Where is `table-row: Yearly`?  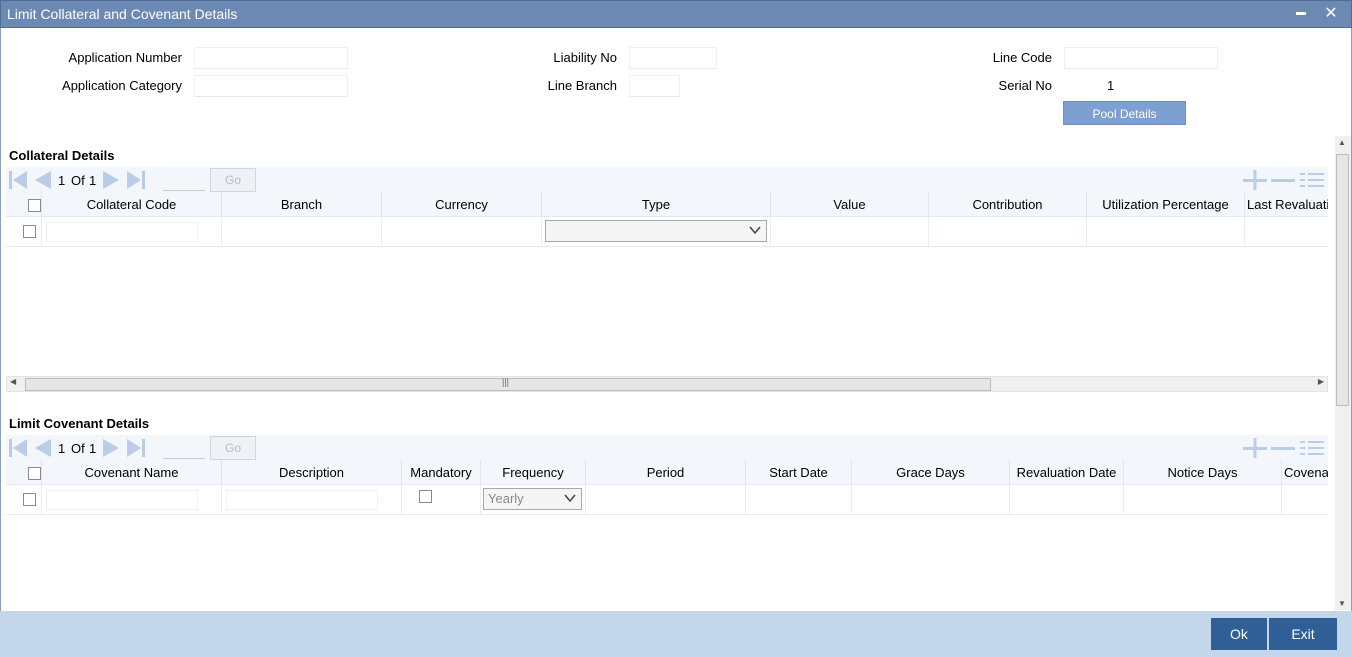 table-row: Yearly is located at coordinates (667, 500).